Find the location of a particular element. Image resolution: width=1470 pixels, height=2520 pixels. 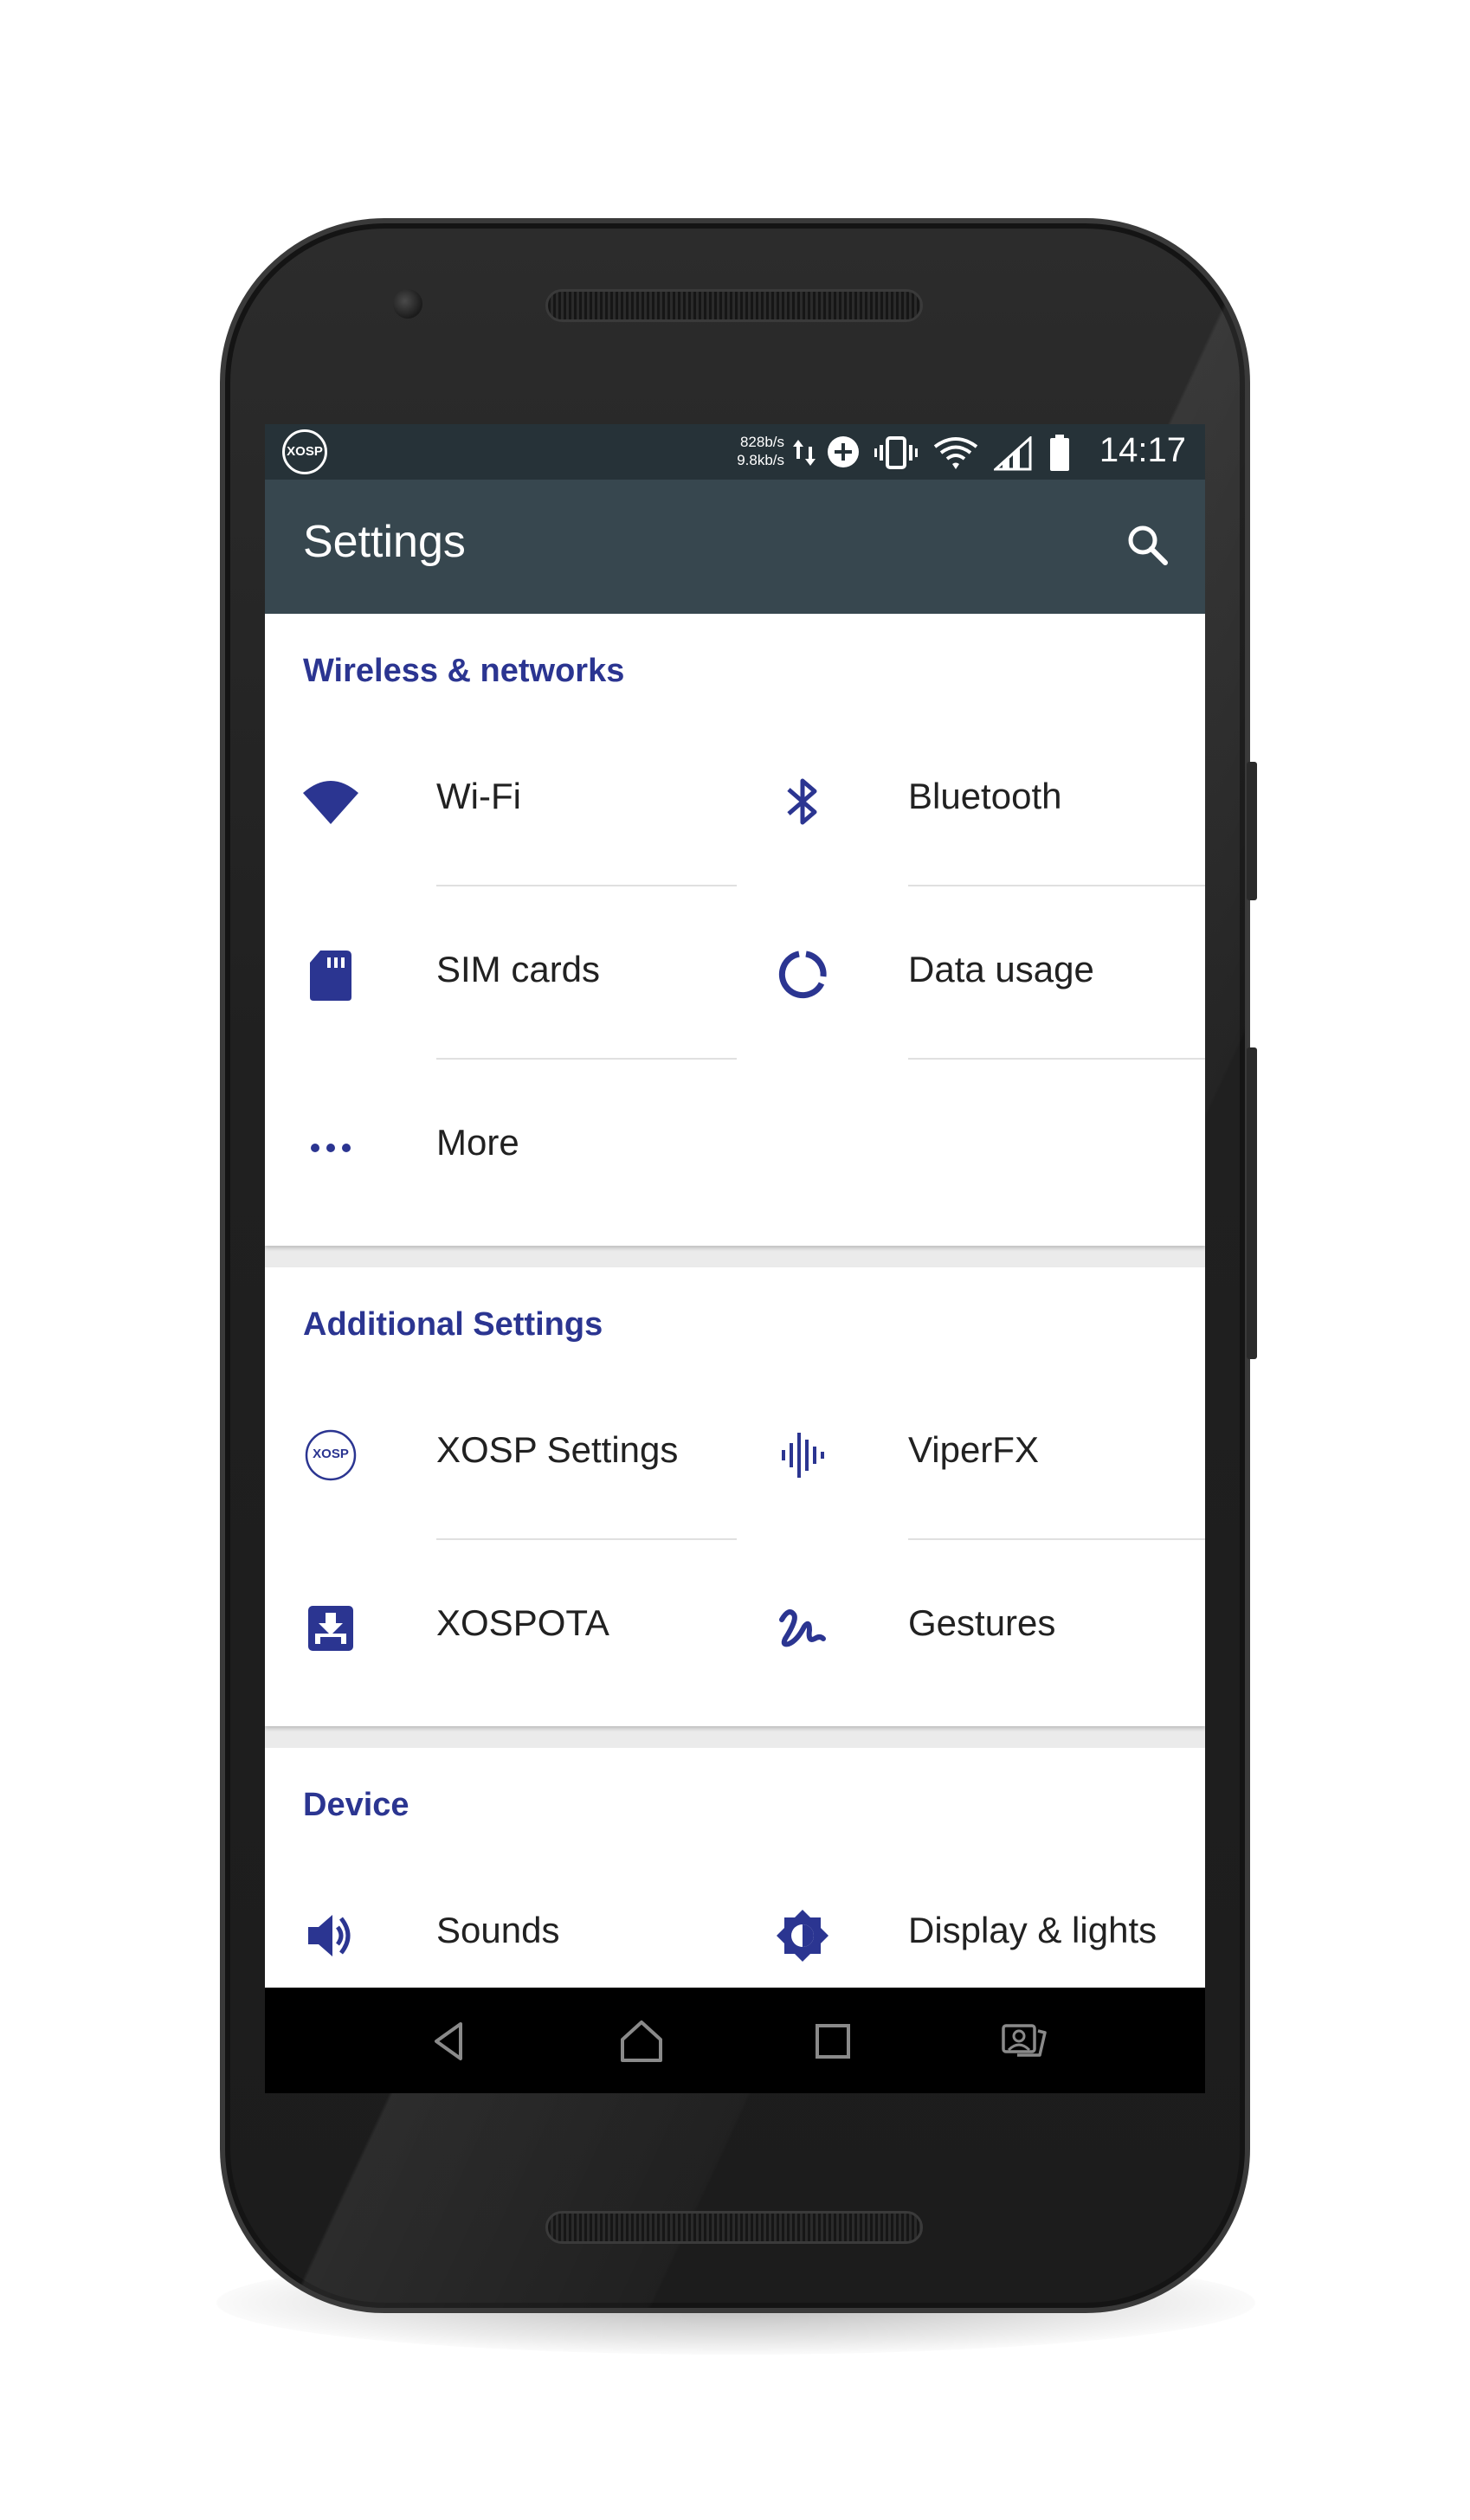

screen-pin-icon is located at coordinates (1024, 2041).